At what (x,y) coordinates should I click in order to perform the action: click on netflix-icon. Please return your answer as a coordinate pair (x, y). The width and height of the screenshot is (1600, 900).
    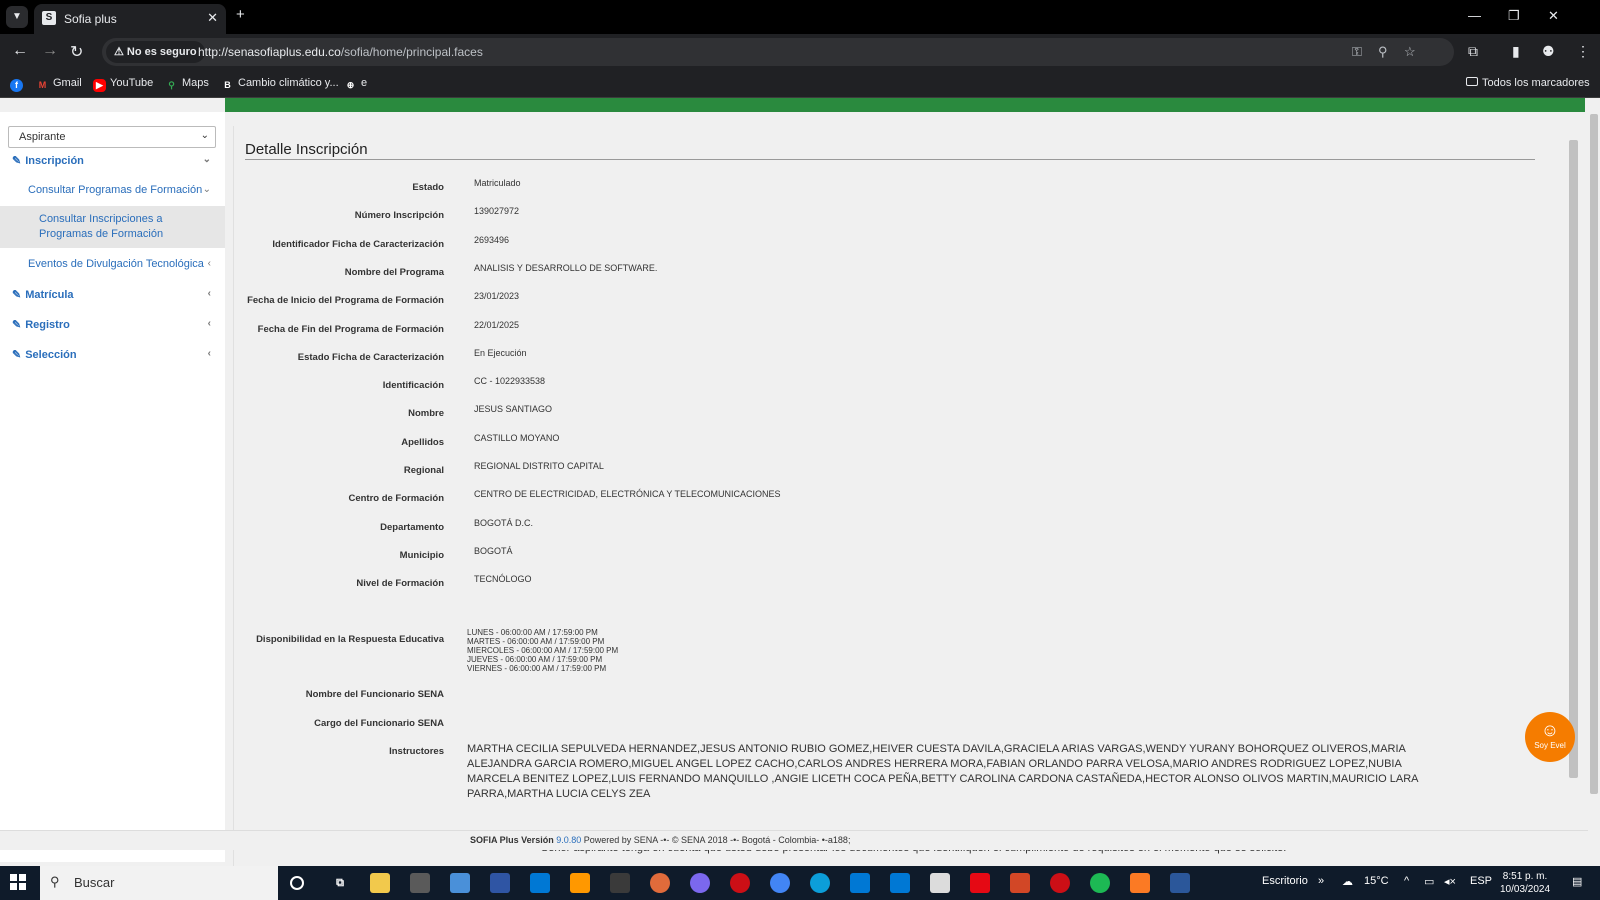
    Looking at the image, I should click on (980, 883).